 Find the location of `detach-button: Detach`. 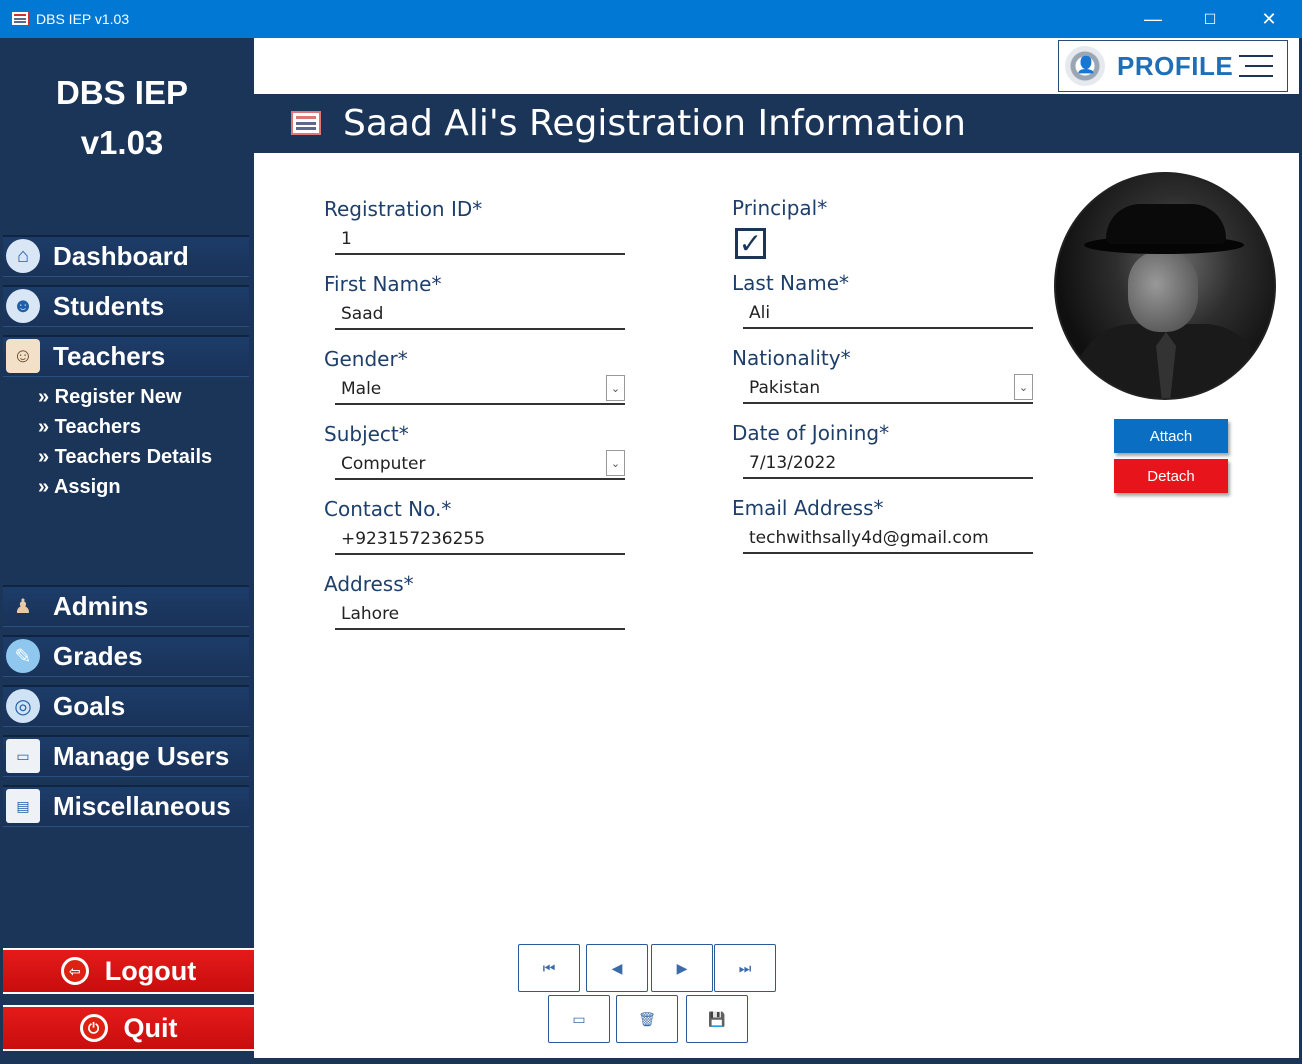

detach-button: Detach is located at coordinates (1171, 476).